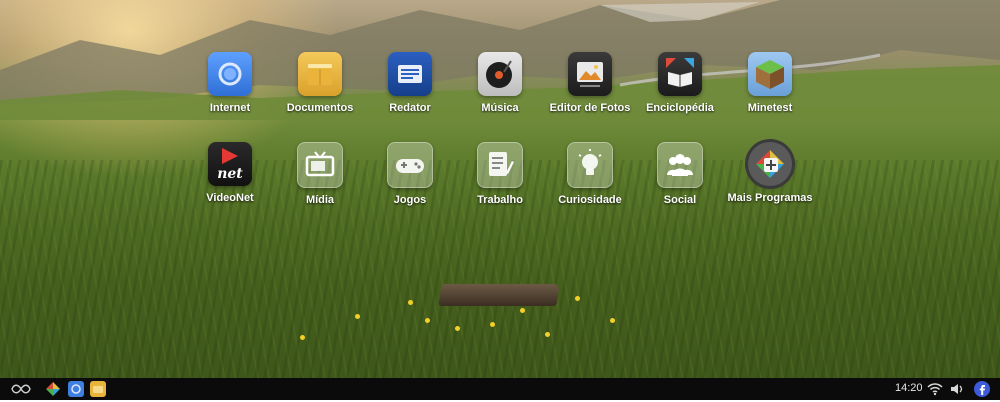  I want to click on app-documentos: Documentos, so click(320, 83).